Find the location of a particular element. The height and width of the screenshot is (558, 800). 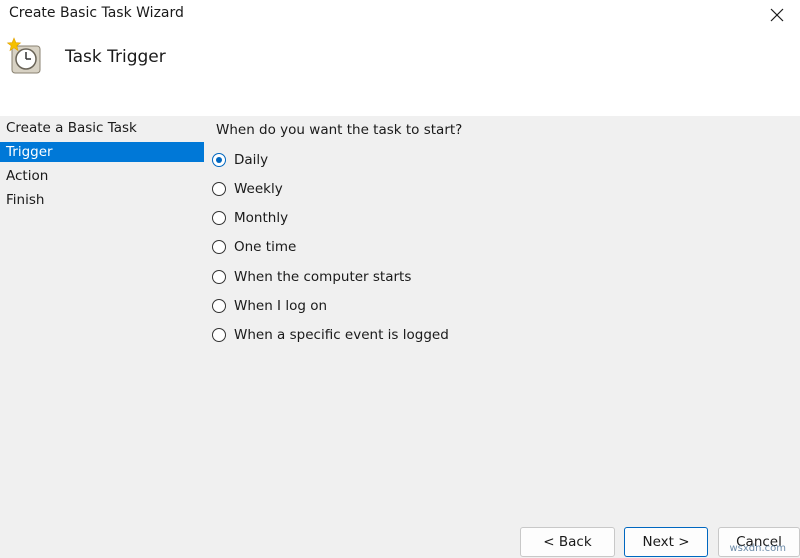

radio-daily is located at coordinates (219, 160).